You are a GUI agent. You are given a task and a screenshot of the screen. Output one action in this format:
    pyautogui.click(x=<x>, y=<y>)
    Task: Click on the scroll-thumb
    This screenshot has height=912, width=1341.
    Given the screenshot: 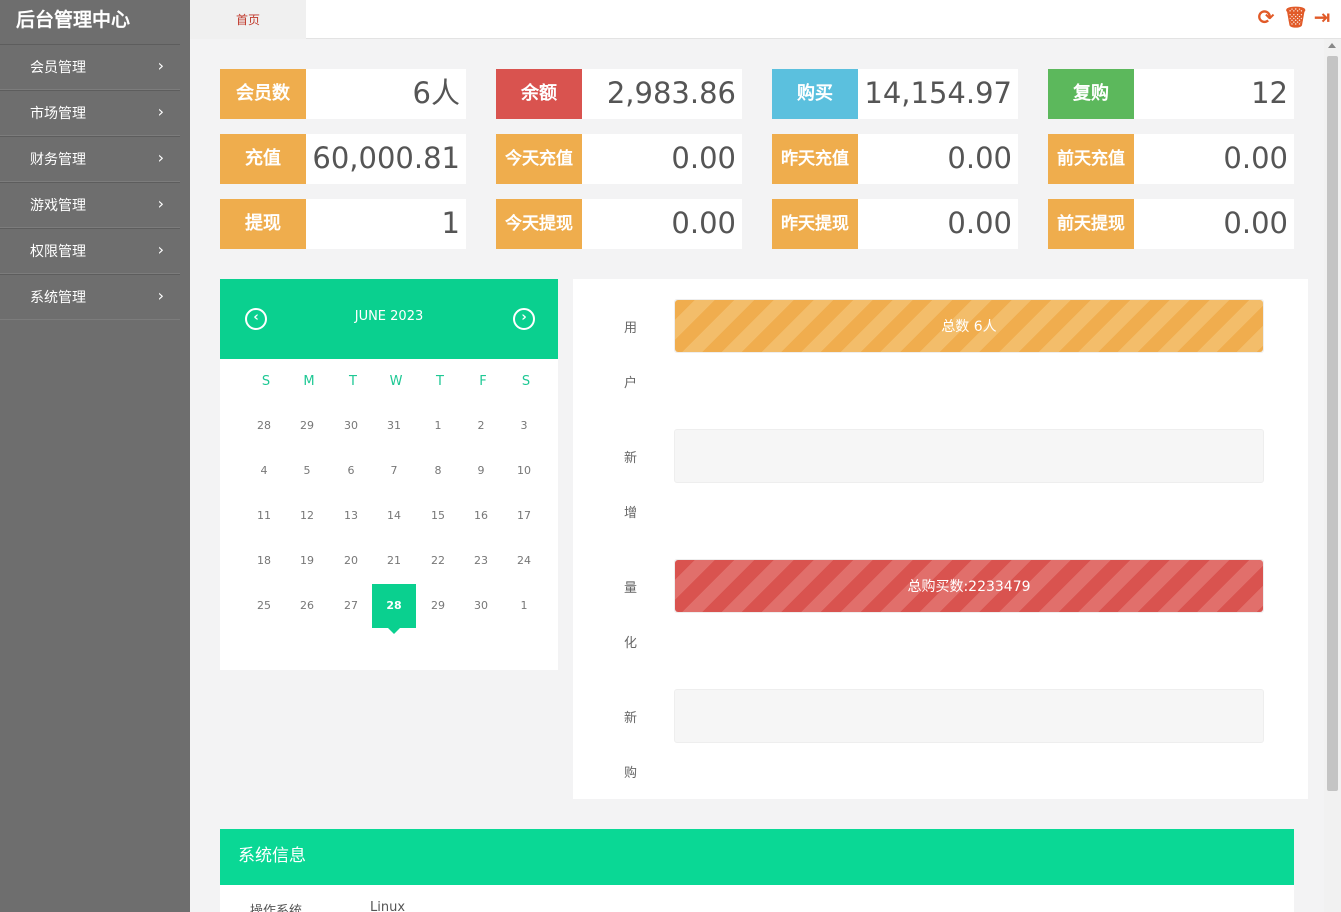 What is the action you would take?
    pyautogui.click(x=1332, y=423)
    